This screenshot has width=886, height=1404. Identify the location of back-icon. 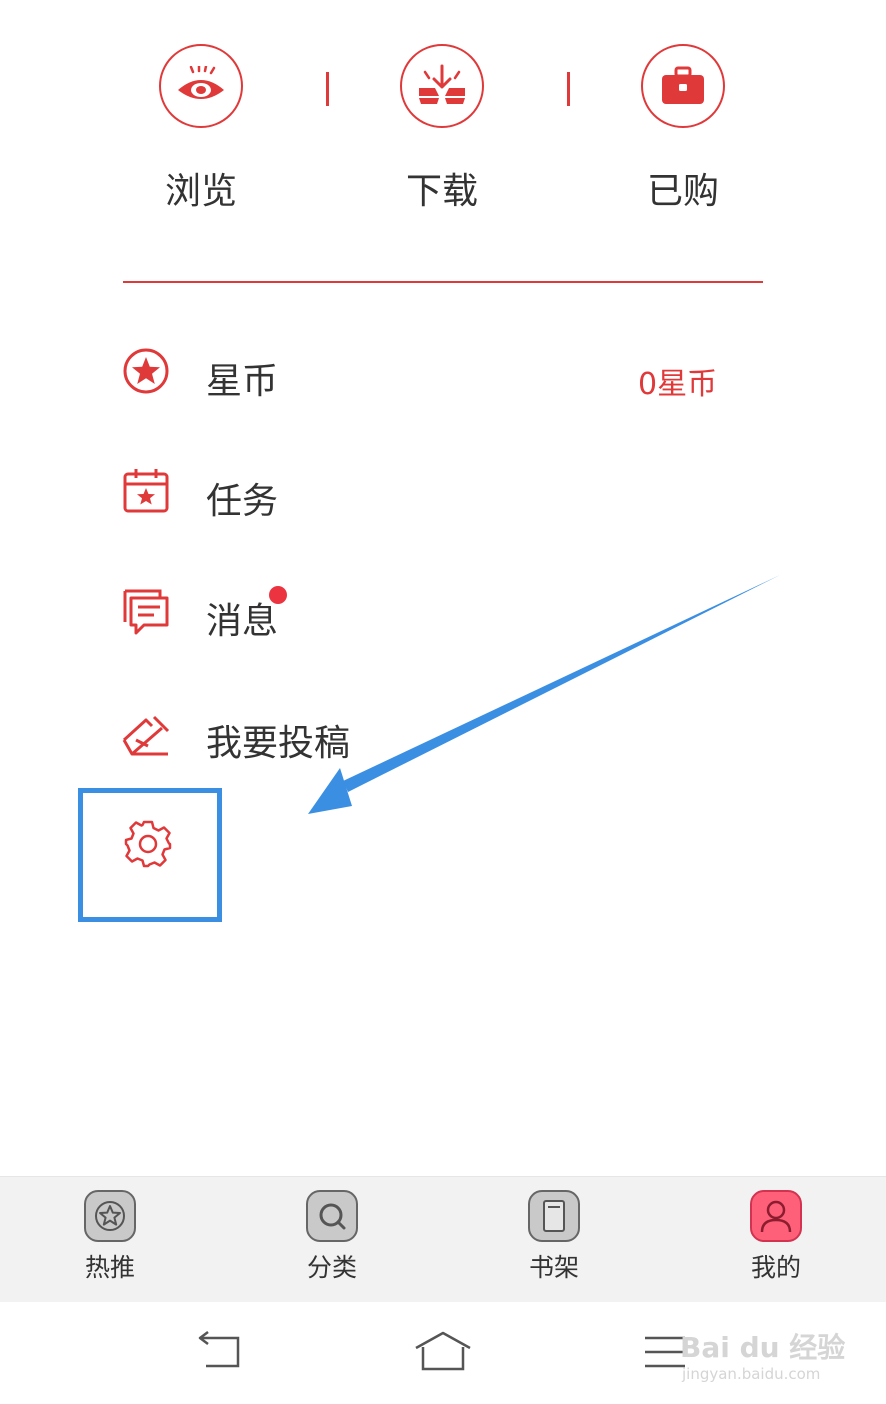
(219, 1349).